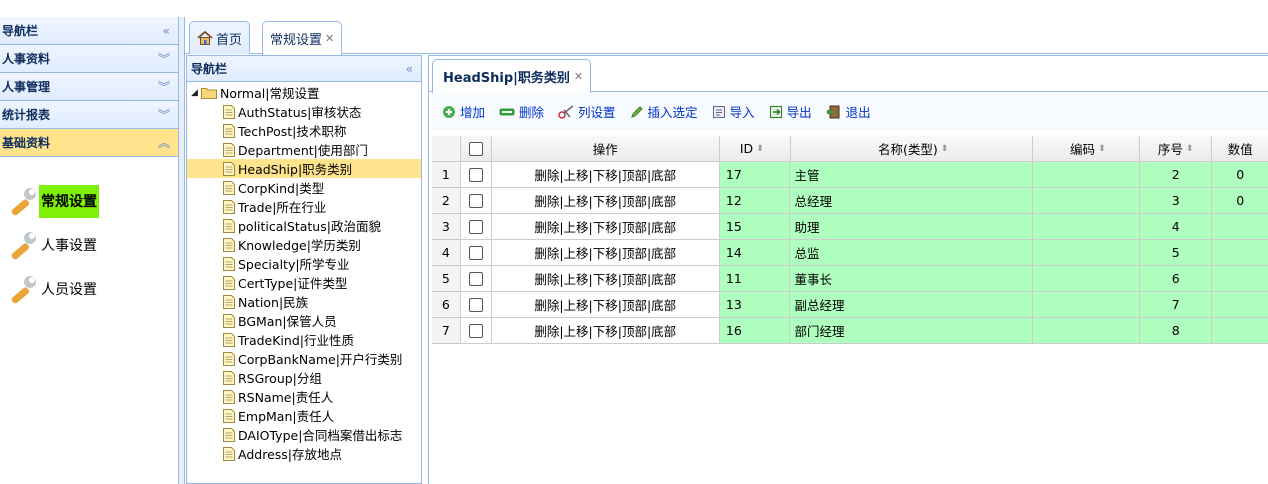 This screenshot has height=484, width=1268. What do you see at coordinates (182, 250) in the screenshot?
I see `splitter` at bounding box center [182, 250].